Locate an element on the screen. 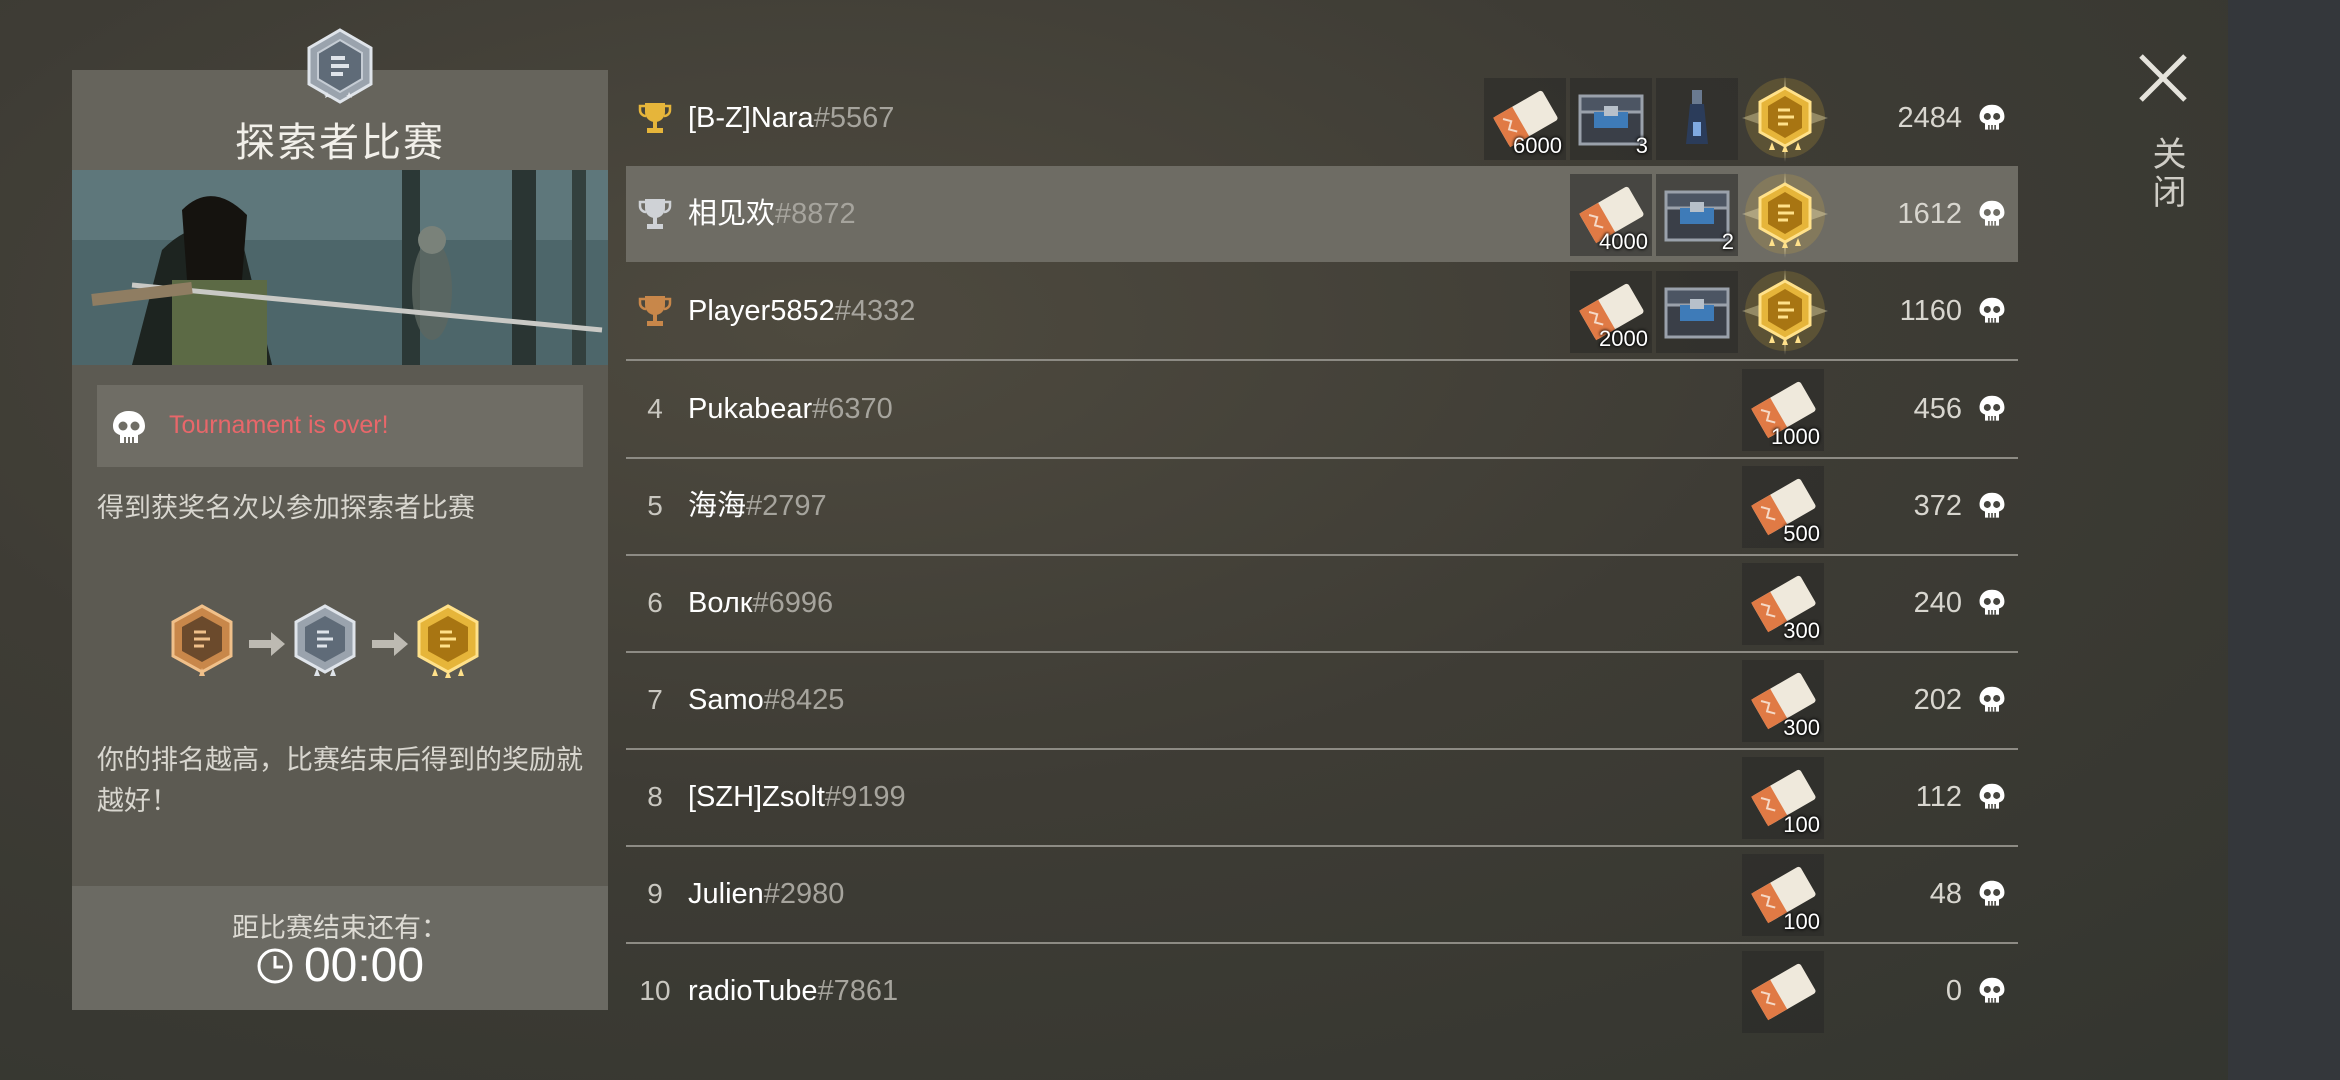  player-name-text: [B-Z]Nara is located at coordinates (751, 118).